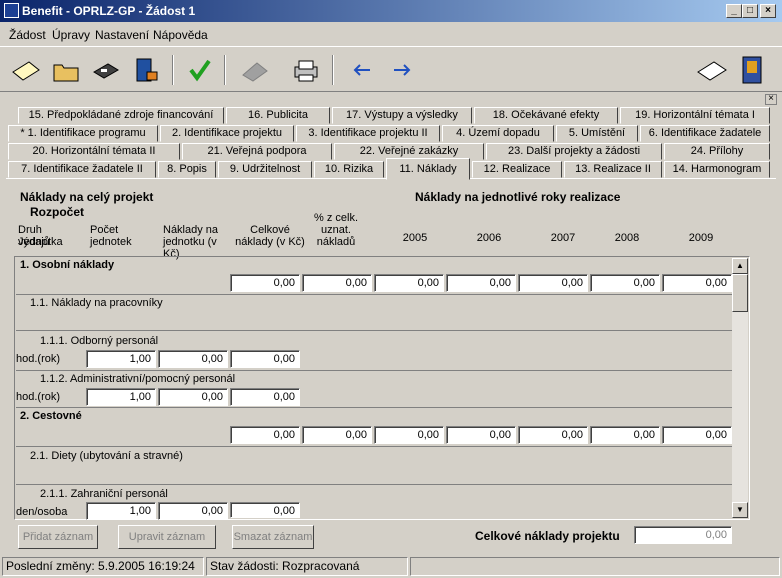 This screenshot has height=578, width=782. What do you see at coordinates (771, 99) in the screenshot?
I see `panel-close-icon: ×` at bounding box center [771, 99].